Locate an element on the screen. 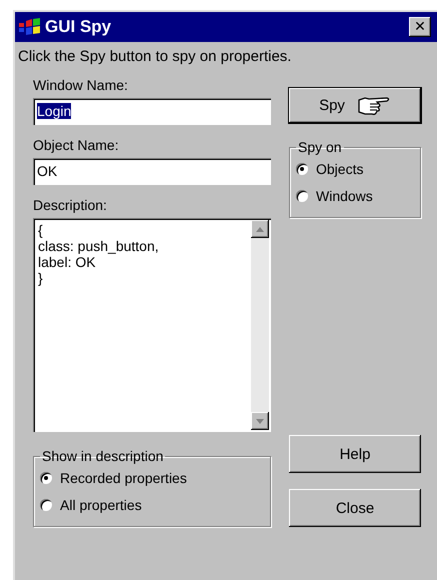 This screenshot has width=437, height=580. down-arrow-icon is located at coordinates (260, 421).